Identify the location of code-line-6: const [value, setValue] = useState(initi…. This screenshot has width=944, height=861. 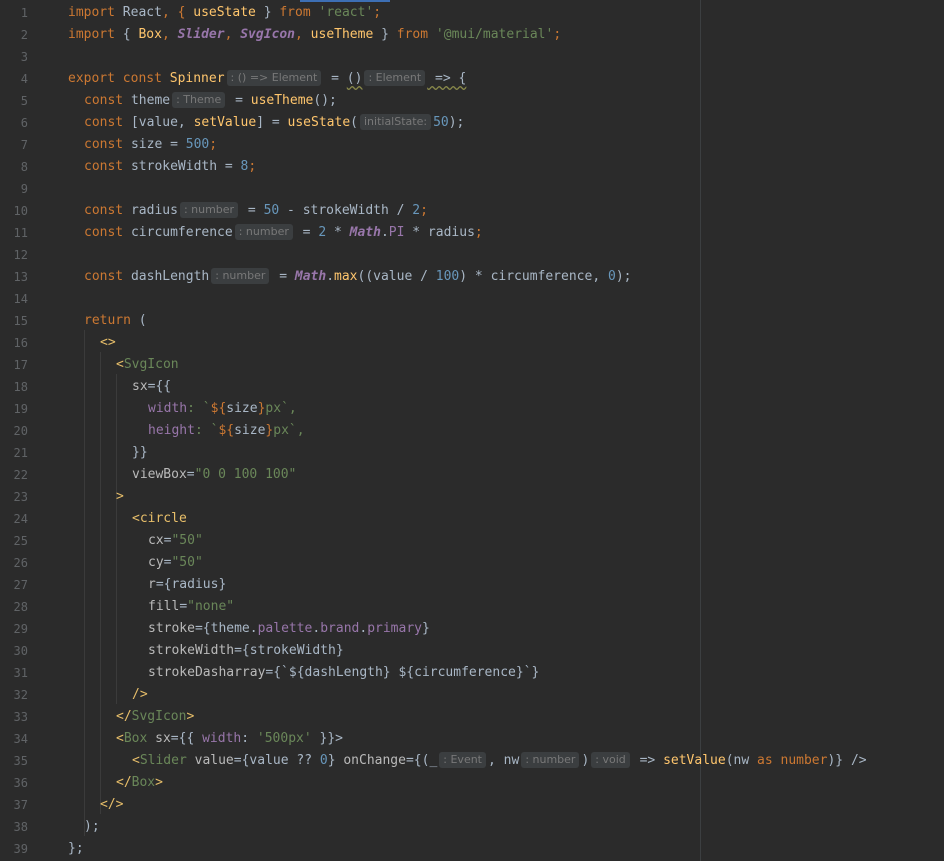
(274, 123).